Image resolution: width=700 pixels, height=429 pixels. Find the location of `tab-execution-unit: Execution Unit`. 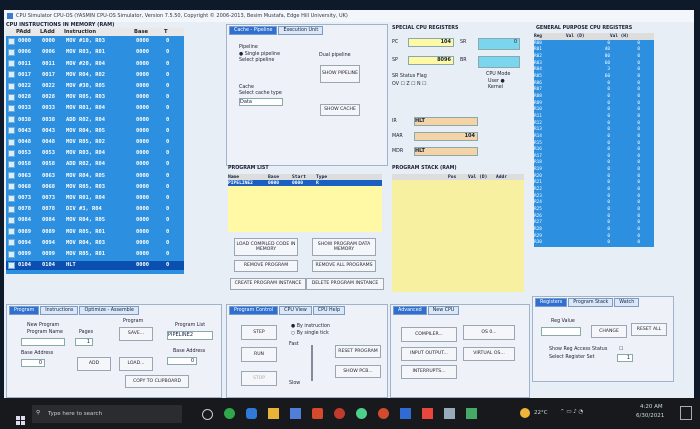

tab-execution-unit: Execution Unit is located at coordinates (301, 30).